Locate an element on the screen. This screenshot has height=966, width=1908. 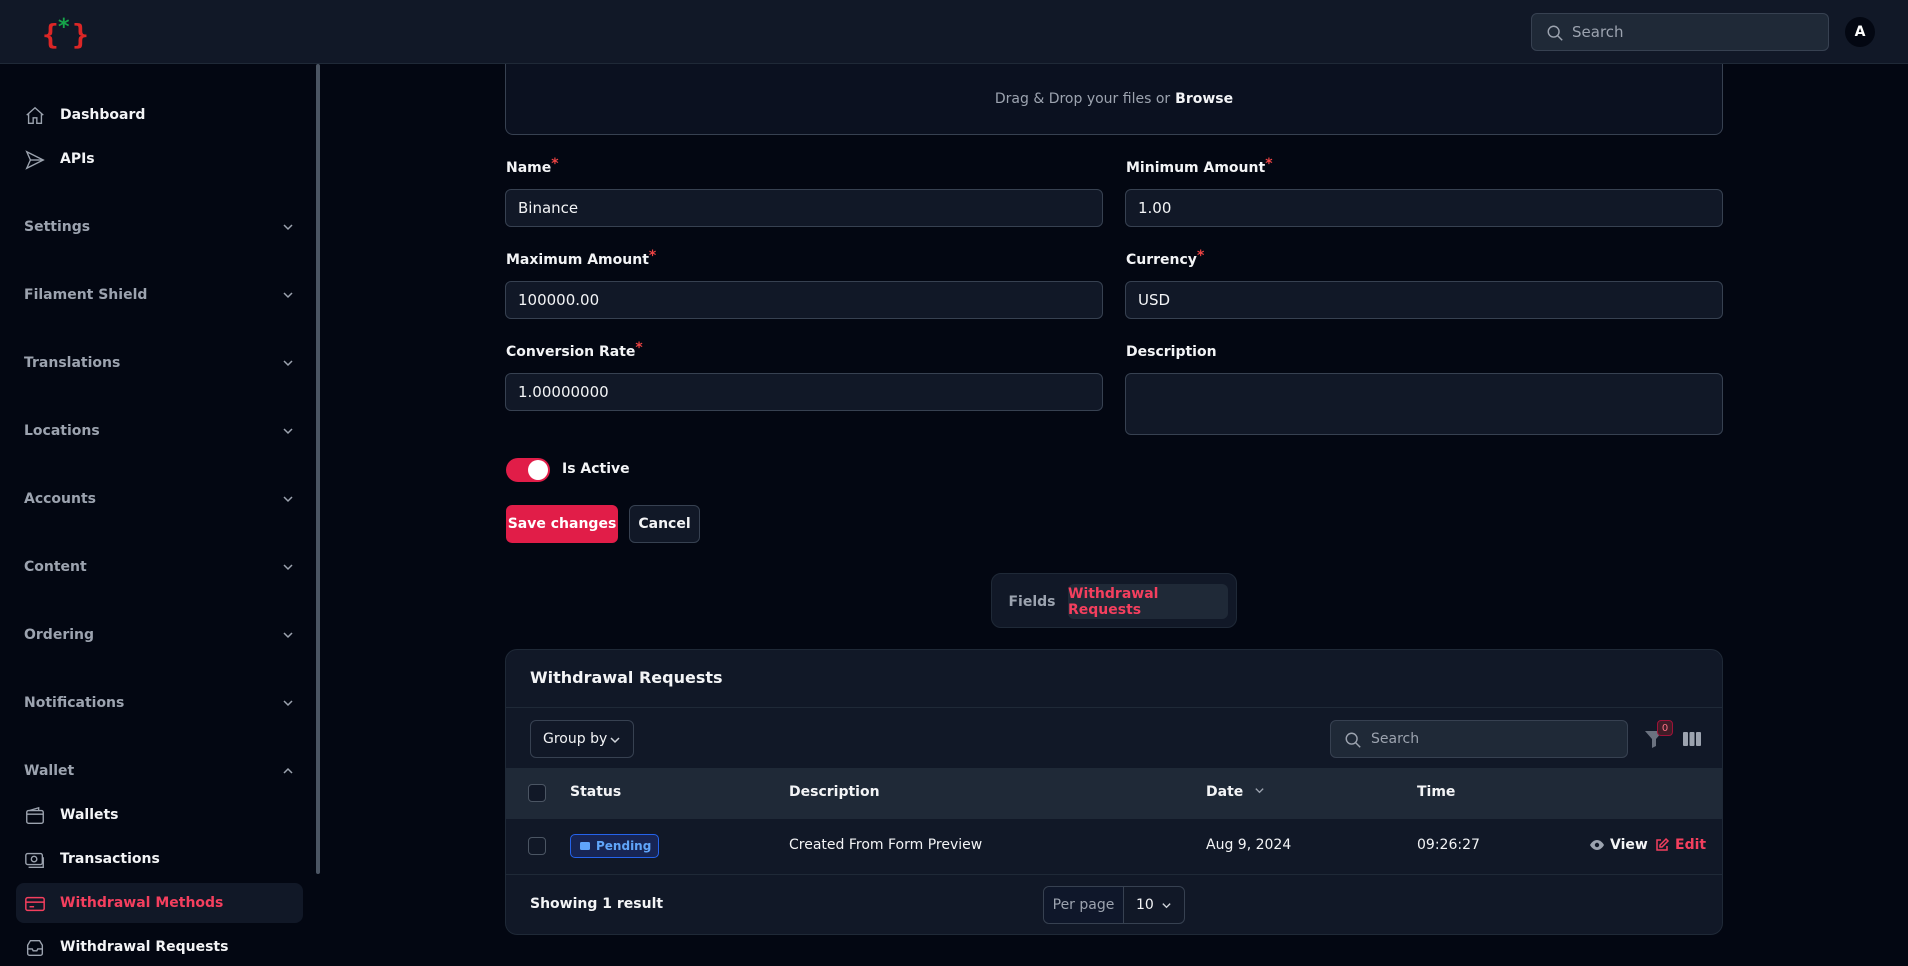
dropzone-text: Drag & Drop your files or is located at coordinates (1082, 99).